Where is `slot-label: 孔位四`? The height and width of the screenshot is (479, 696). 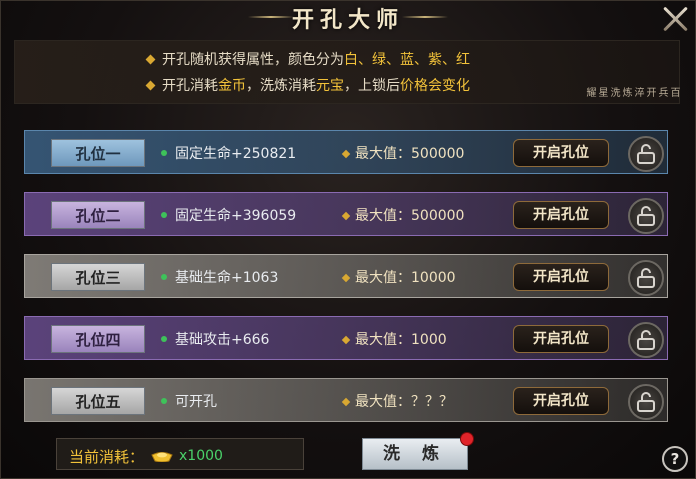 slot-label: 孔位四 is located at coordinates (98, 339).